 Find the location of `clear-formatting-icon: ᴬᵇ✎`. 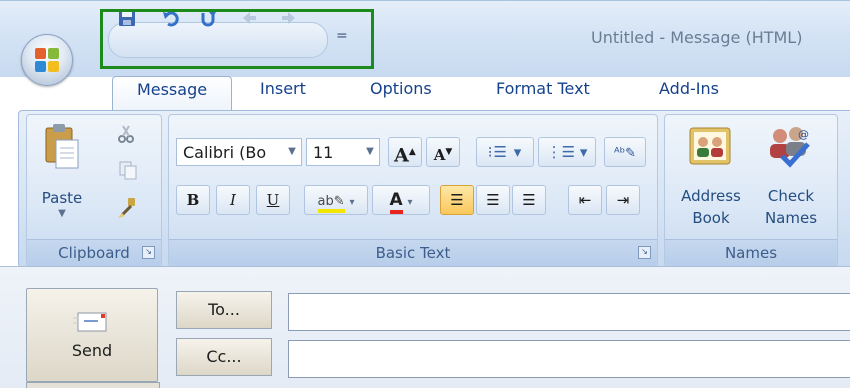

clear-formatting-icon: ᴬᵇ✎ is located at coordinates (625, 153).